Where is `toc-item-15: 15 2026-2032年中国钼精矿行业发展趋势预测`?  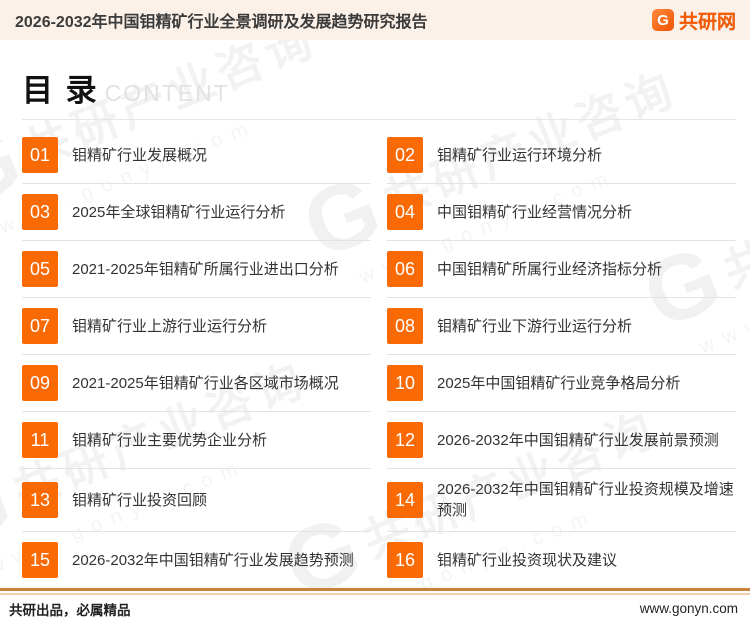 toc-item-15: 15 2026-2032年中国钼精矿行业发展趋势预测 is located at coordinates (196, 560).